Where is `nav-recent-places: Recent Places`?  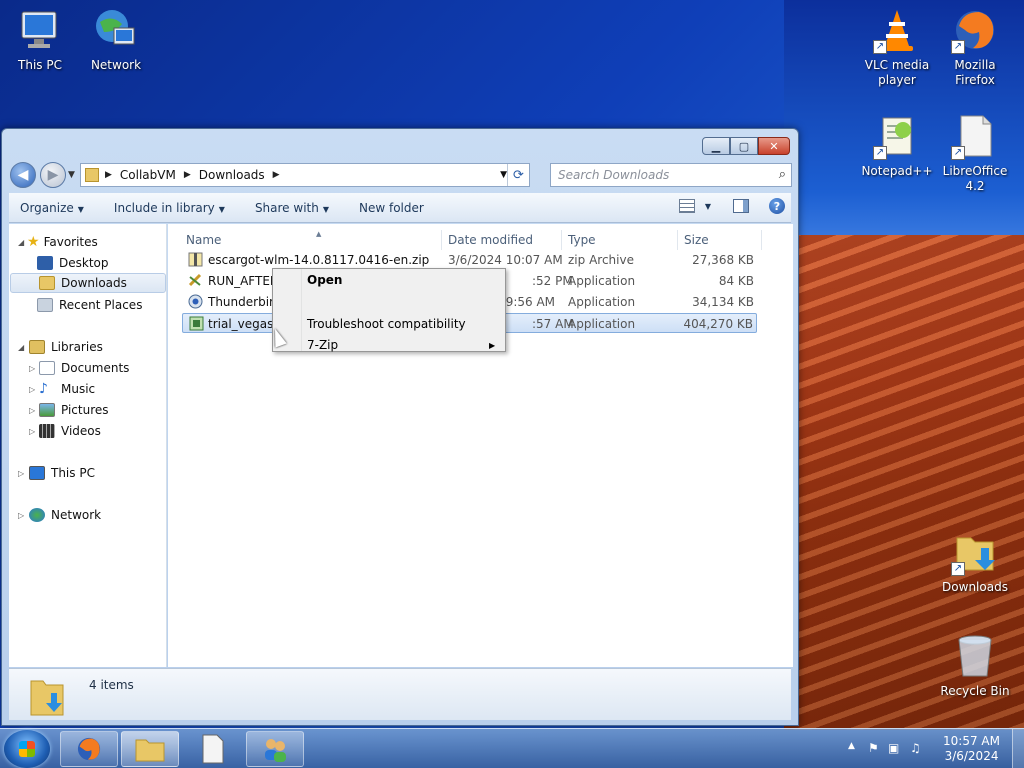 nav-recent-places: Recent Places is located at coordinates (89, 305).